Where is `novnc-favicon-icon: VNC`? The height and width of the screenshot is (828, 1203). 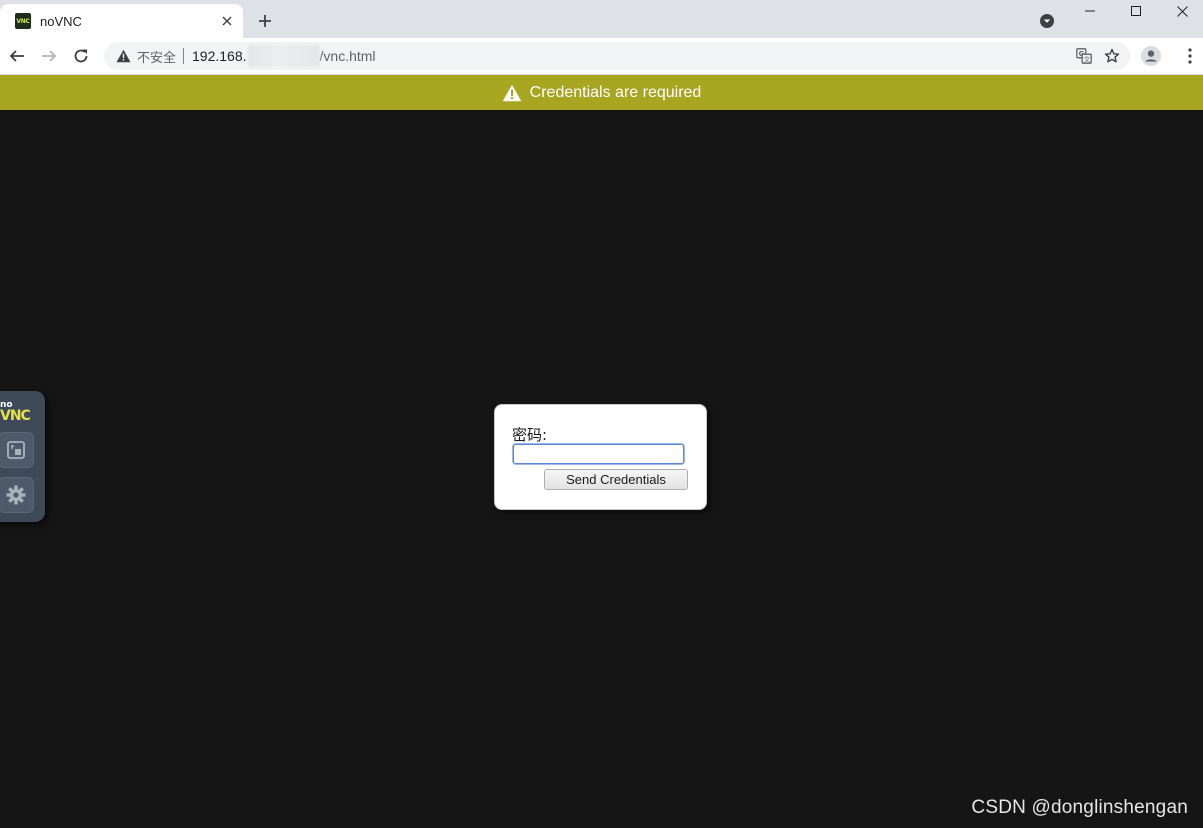 novnc-favicon-icon: VNC is located at coordinates (23, 21).